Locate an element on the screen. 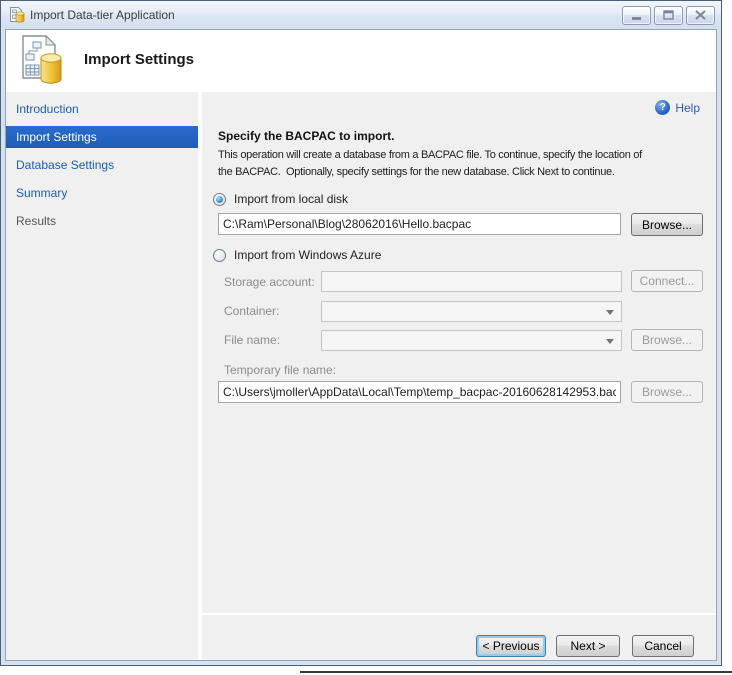  titlebar: Import Data-tier Application is located at coordinates (361, 14).